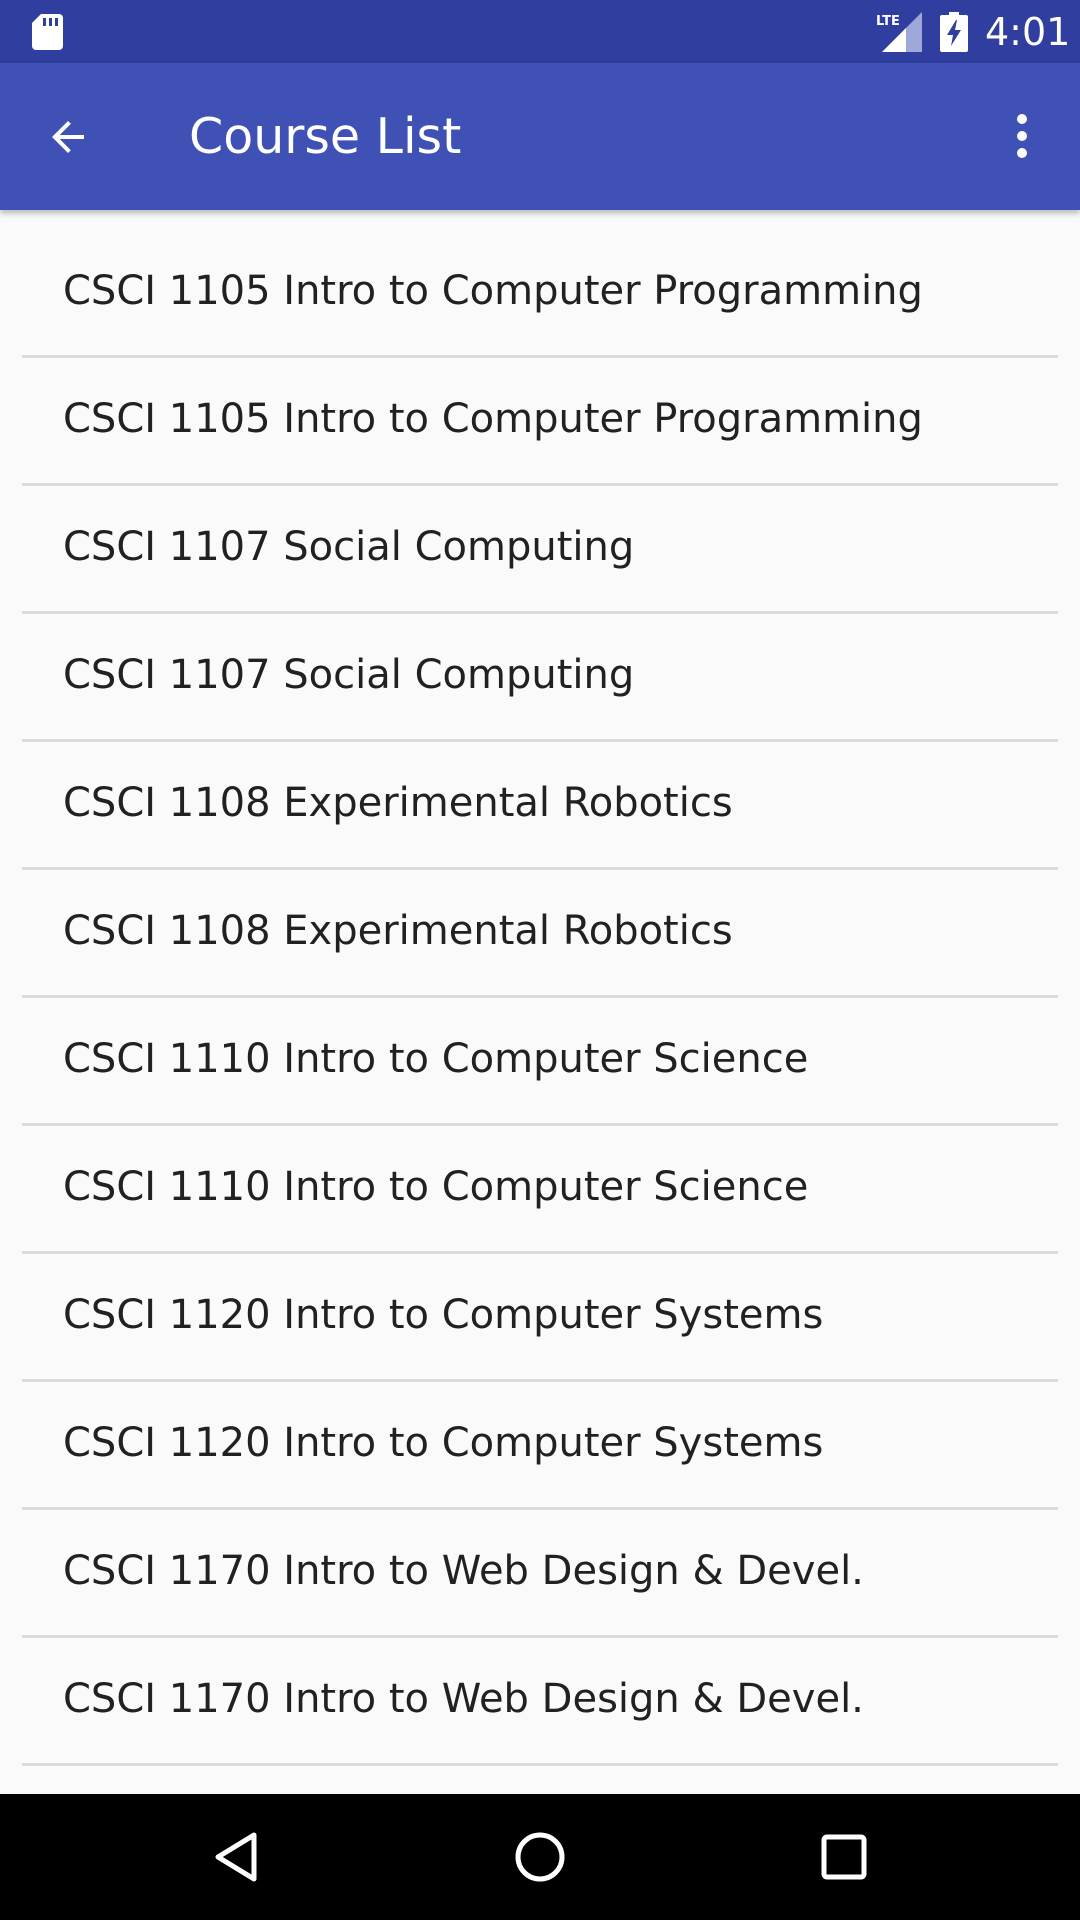  I want to click on battery-charging-icon, so click(954, 32).